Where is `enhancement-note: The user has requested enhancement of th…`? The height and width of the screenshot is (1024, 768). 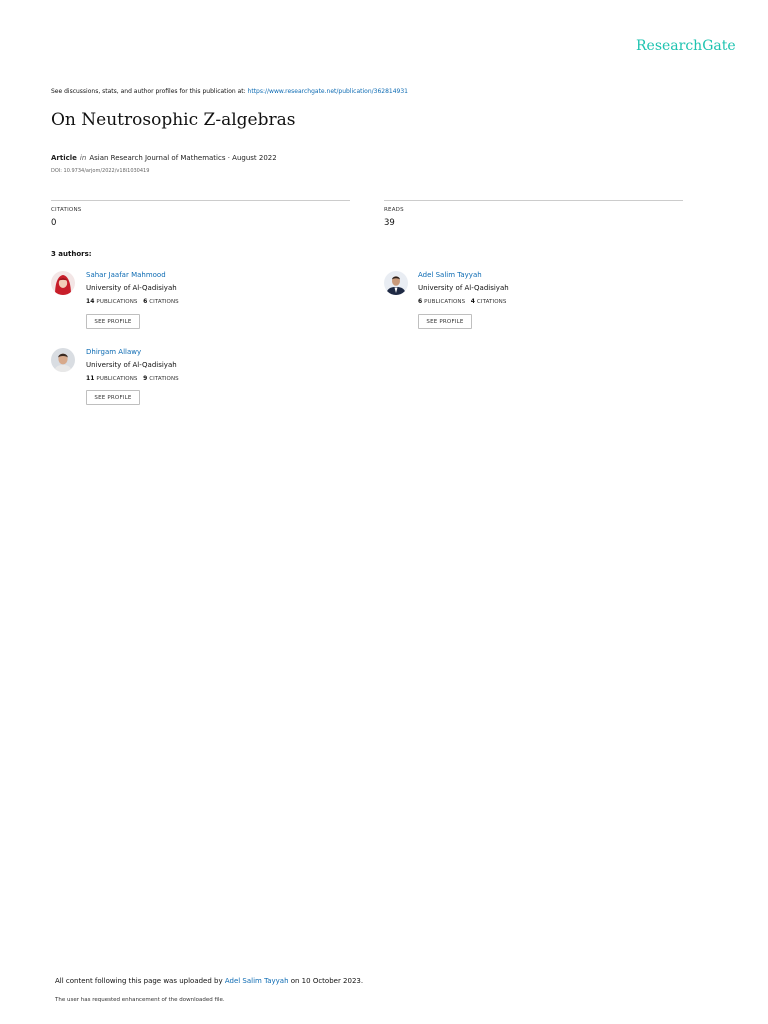 enhancement-note: The user has requested enhancement of th… is located at coordinates (140, 1000).